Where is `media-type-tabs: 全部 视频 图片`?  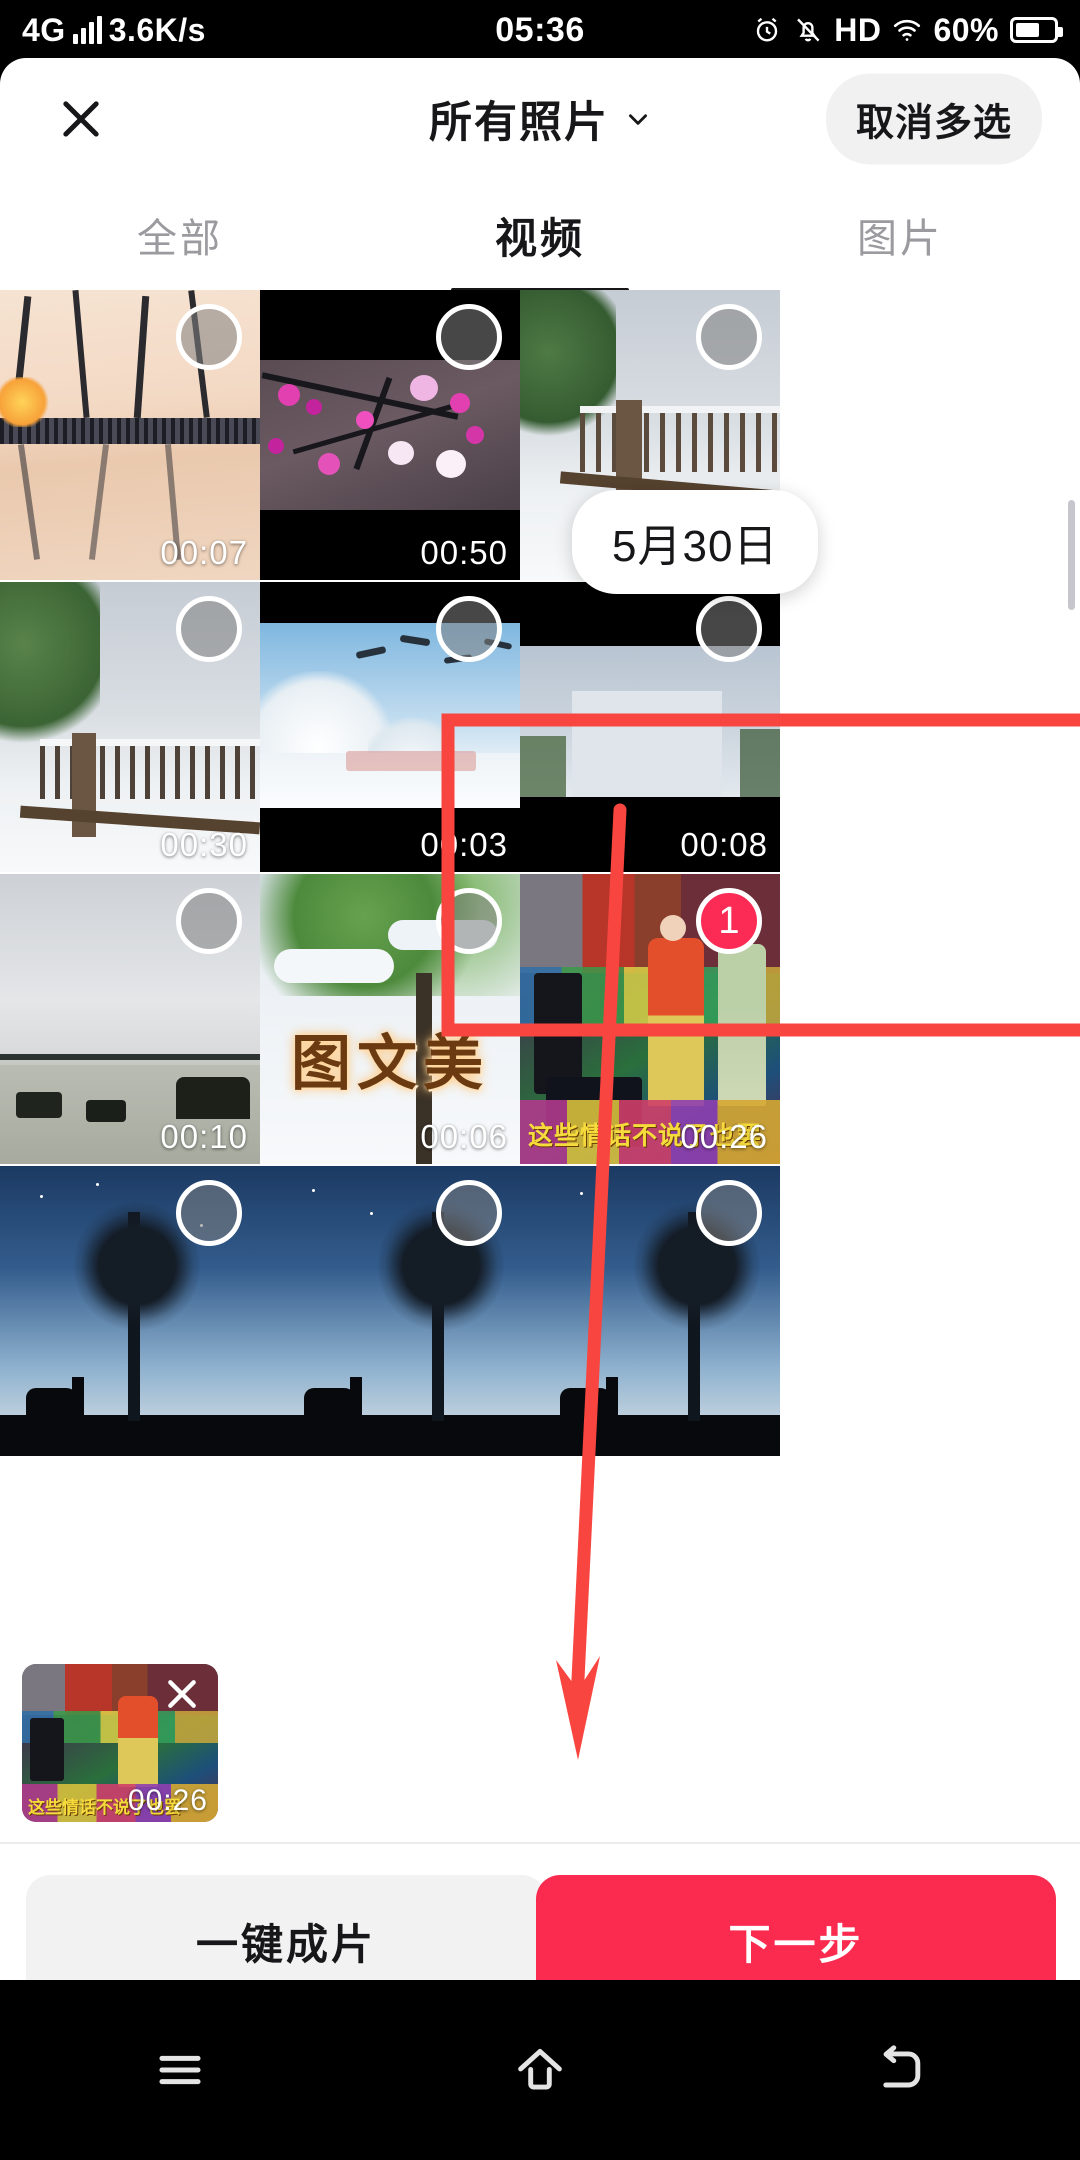
media-type-tabs: 全部 视频 图片 is located at coordinates (540, 238).